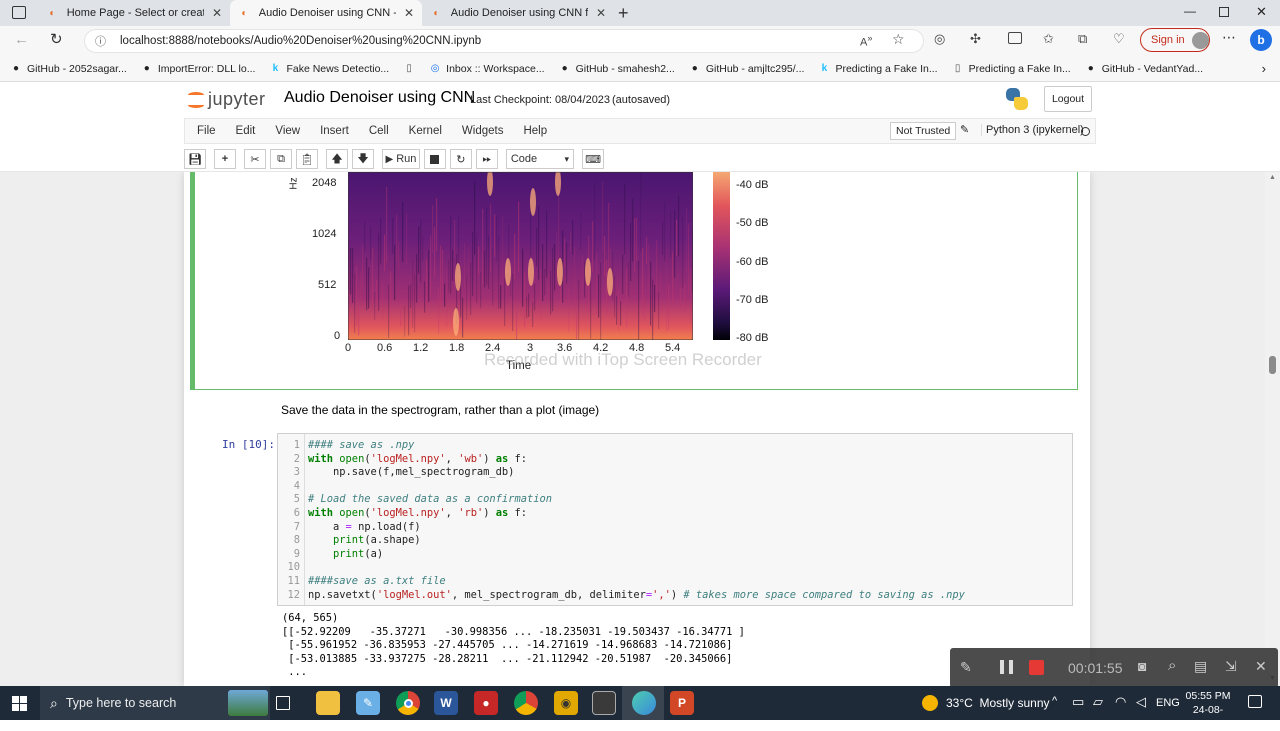  What do you see at coordinates (1261, 40) in the screenshot?
I see `bing-icon: b` at bounding box center [1261, 40].